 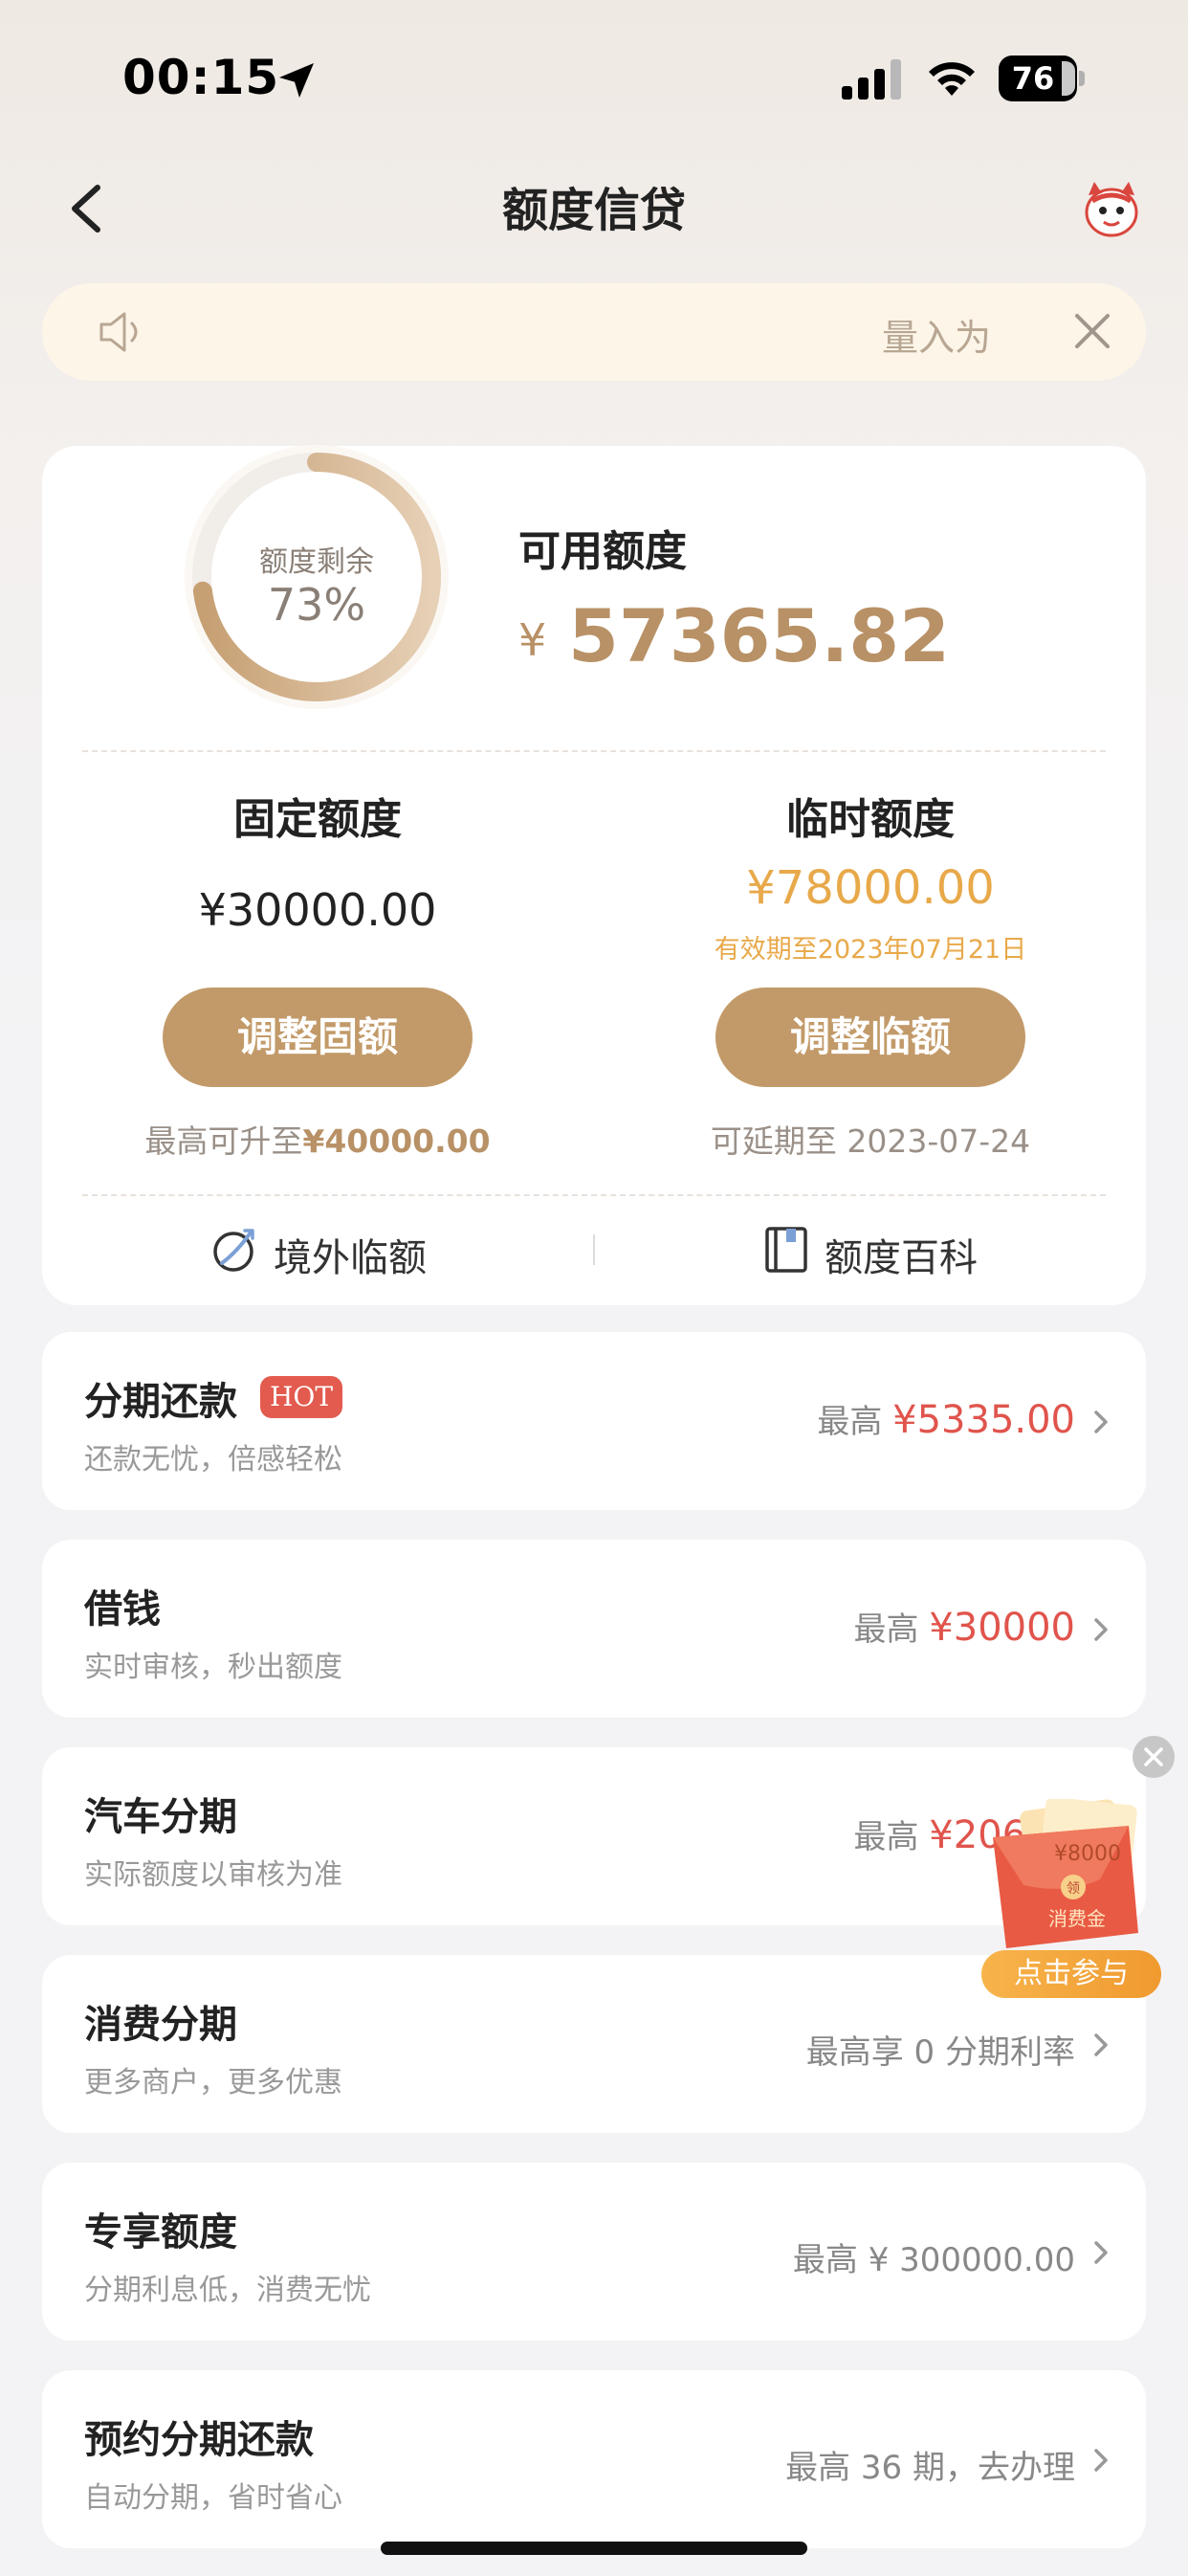 What do you see at coordinates (160, 2025) in the screenshot?
I see `list-item-title: 消费分期` at bounding box center [160, 2025].